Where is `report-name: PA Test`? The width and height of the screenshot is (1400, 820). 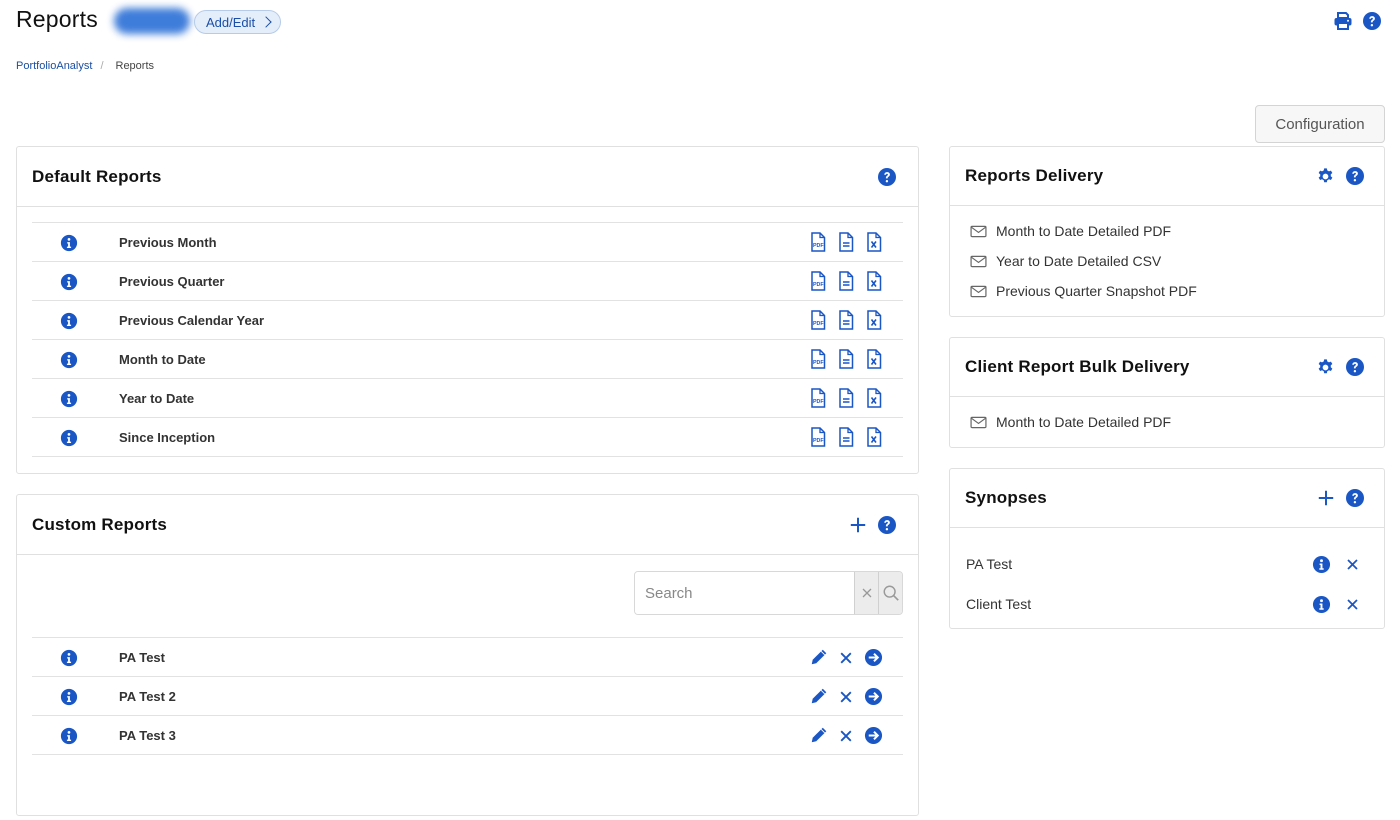
report-name: PA Test is located at coordinates (142, 657).